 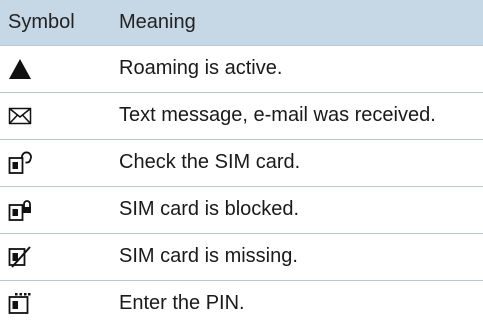 I want to click on meaning-cell: SIM card is missing., so click(x=298, y=256).